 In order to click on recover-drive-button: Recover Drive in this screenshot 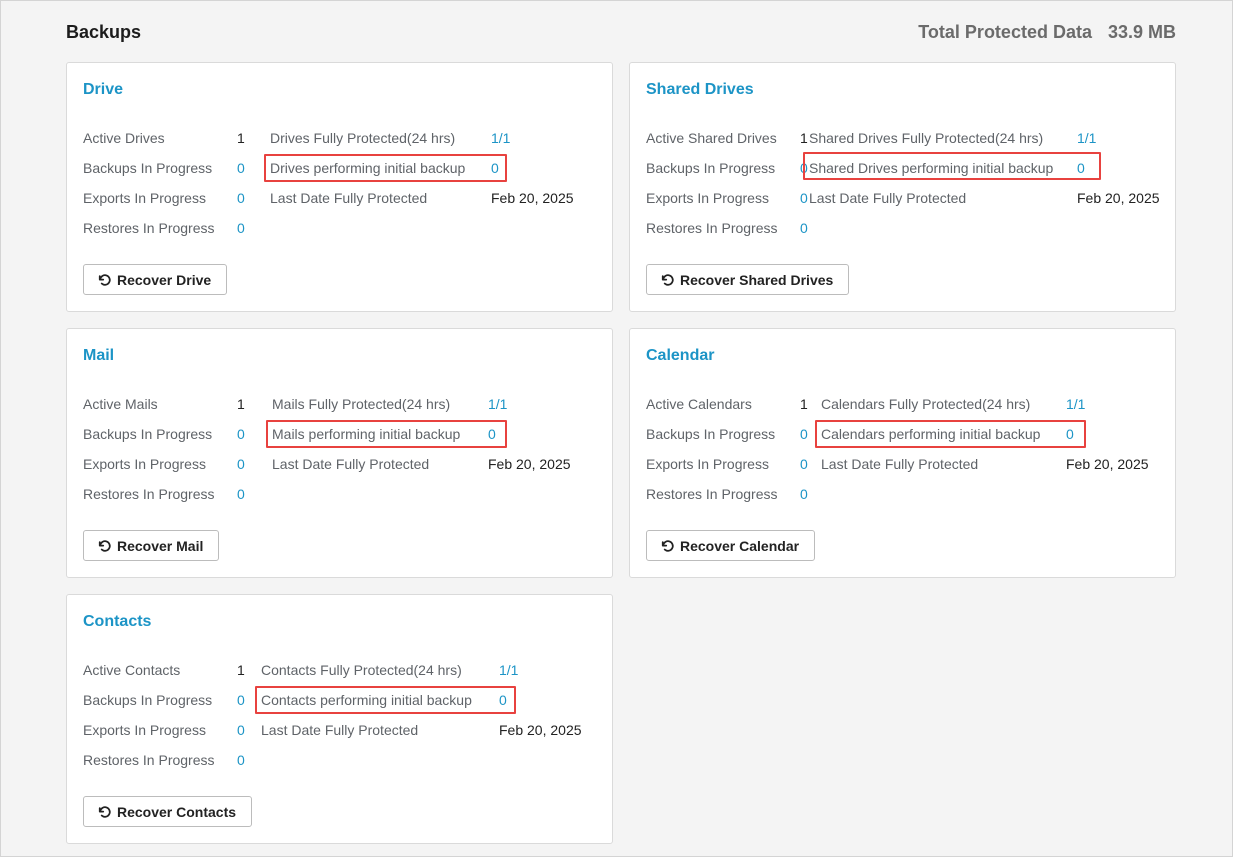, I will do `click(155, 279)`.